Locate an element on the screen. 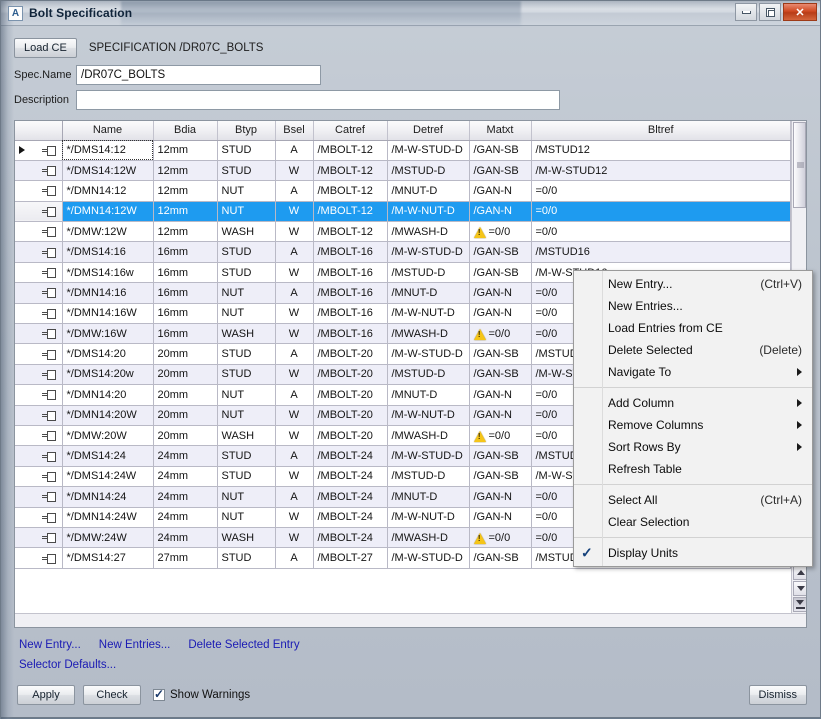 The image size is (821, 719). scrollbar-thumb is located at coordinates (799, 165).